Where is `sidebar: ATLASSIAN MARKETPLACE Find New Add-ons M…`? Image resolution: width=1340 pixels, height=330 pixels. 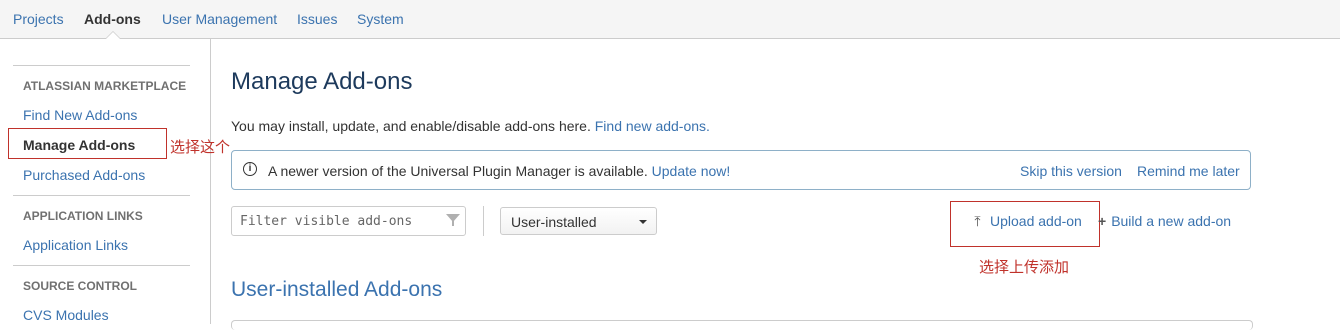
sidebar: ATLASSIAN MARKETPLACE Find New Add-ons M… is located at coordinates (105, 181).